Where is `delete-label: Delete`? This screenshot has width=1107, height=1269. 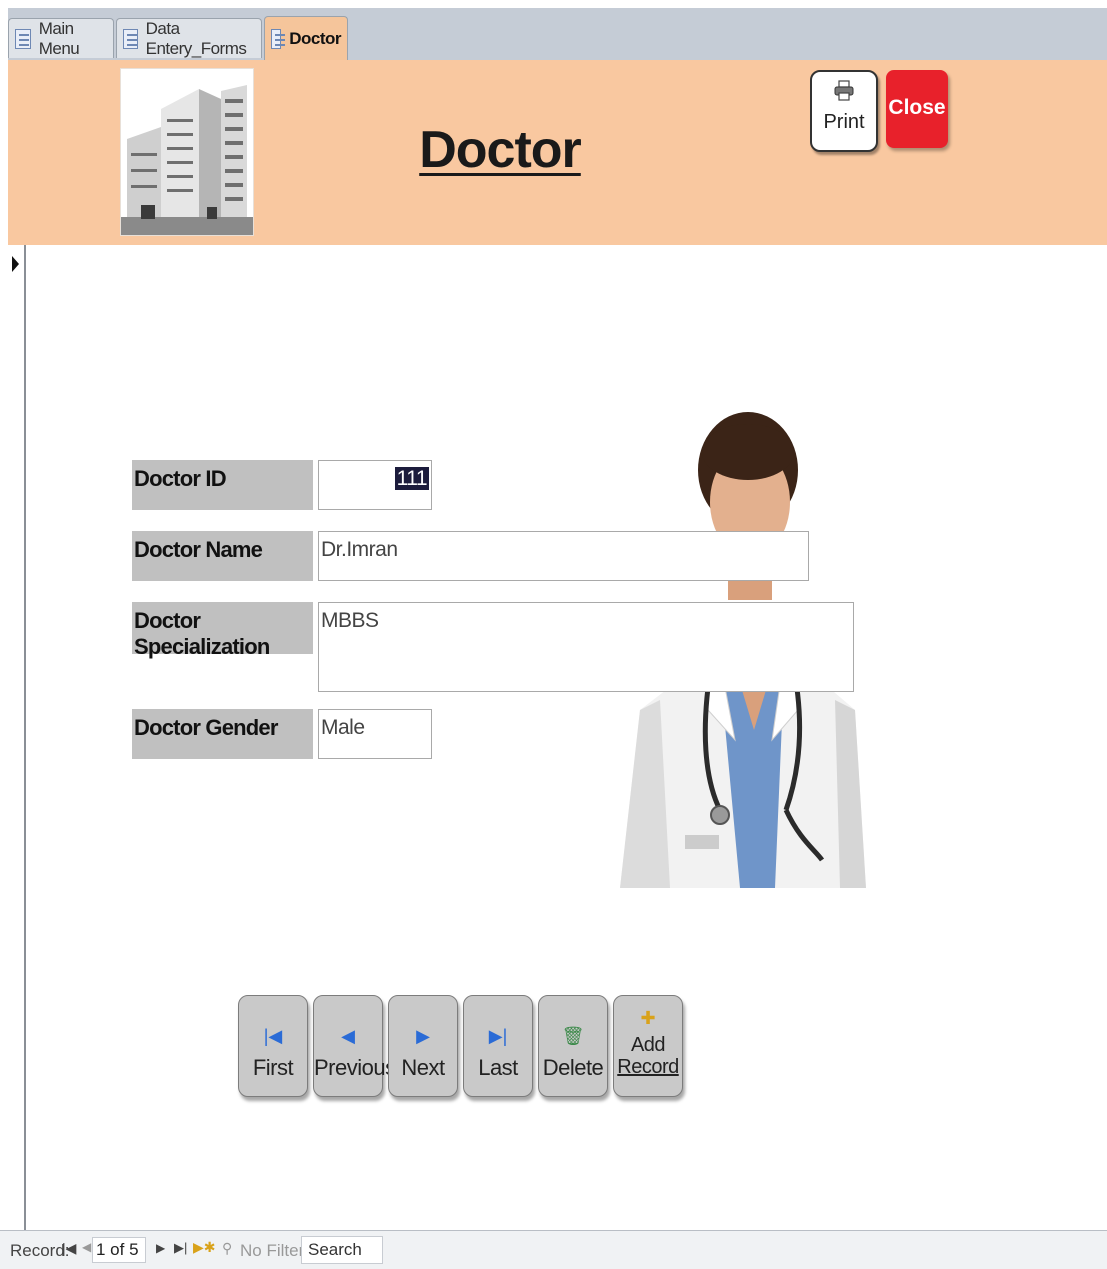
delete-label: Delete is located at coordinates (573, 1067).